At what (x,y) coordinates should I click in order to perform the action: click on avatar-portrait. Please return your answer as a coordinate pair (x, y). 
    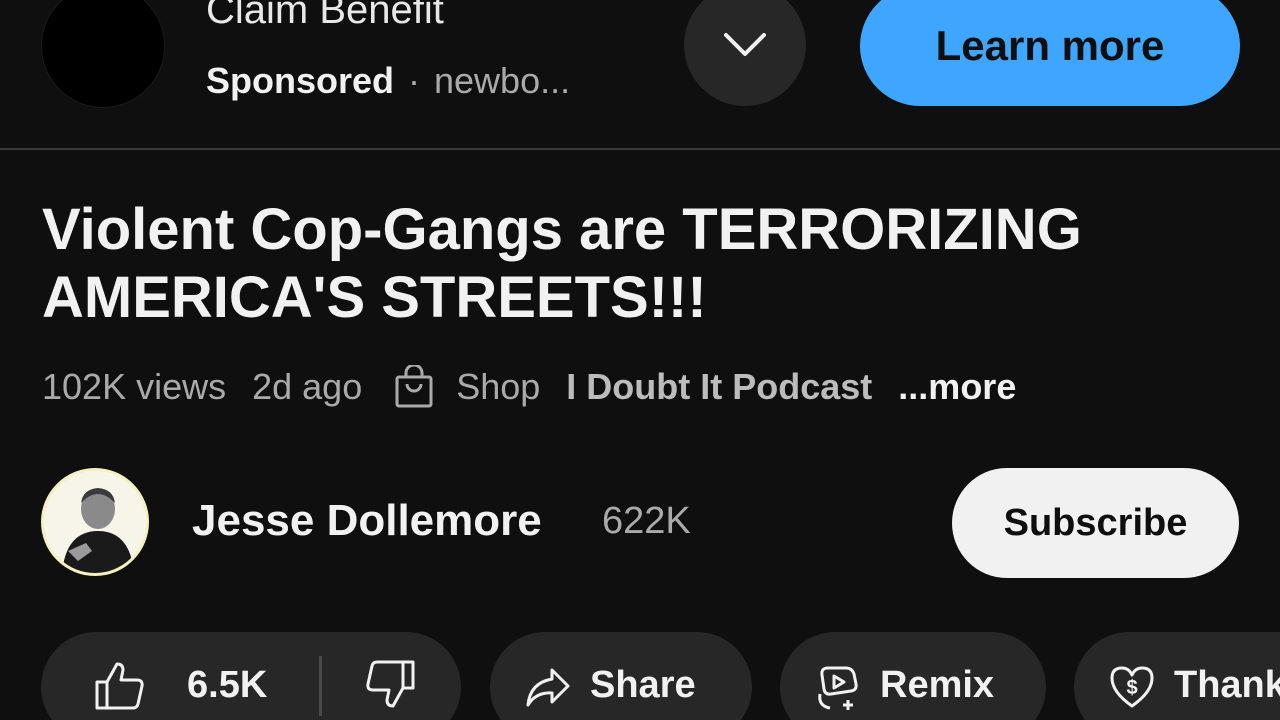
    Looking at the image, I should click on (95, 522).